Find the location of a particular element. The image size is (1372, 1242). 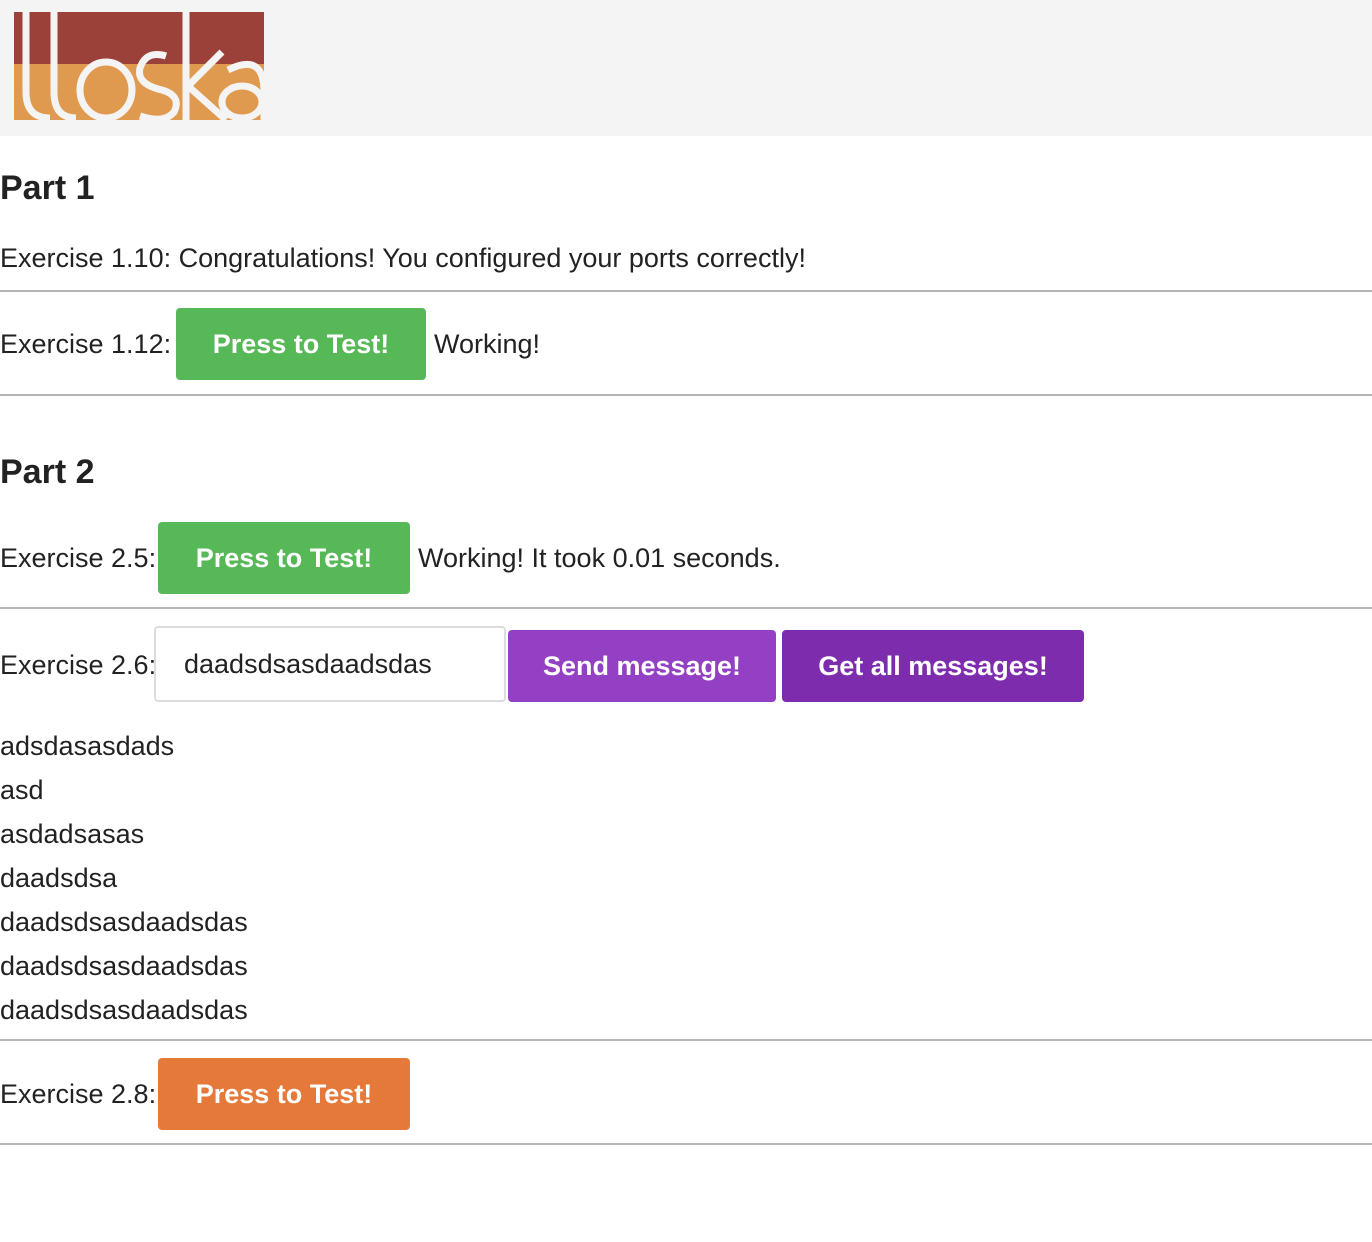

itoska-logo is located at coordinates (139, 66).